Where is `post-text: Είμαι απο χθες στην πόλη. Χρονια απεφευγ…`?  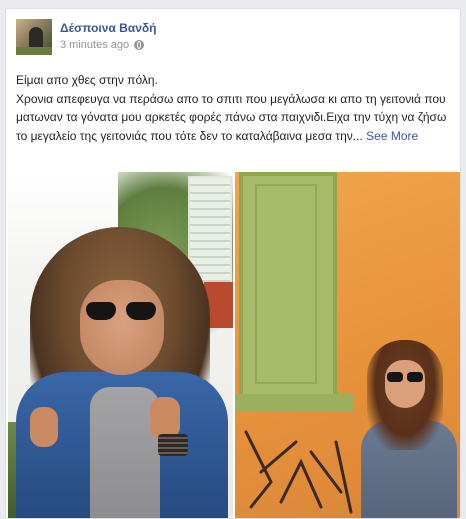 post-text: Είμαι απο χθες στην πόλη. Χρονια απεφευγ… is located at coordinates (233, 108).